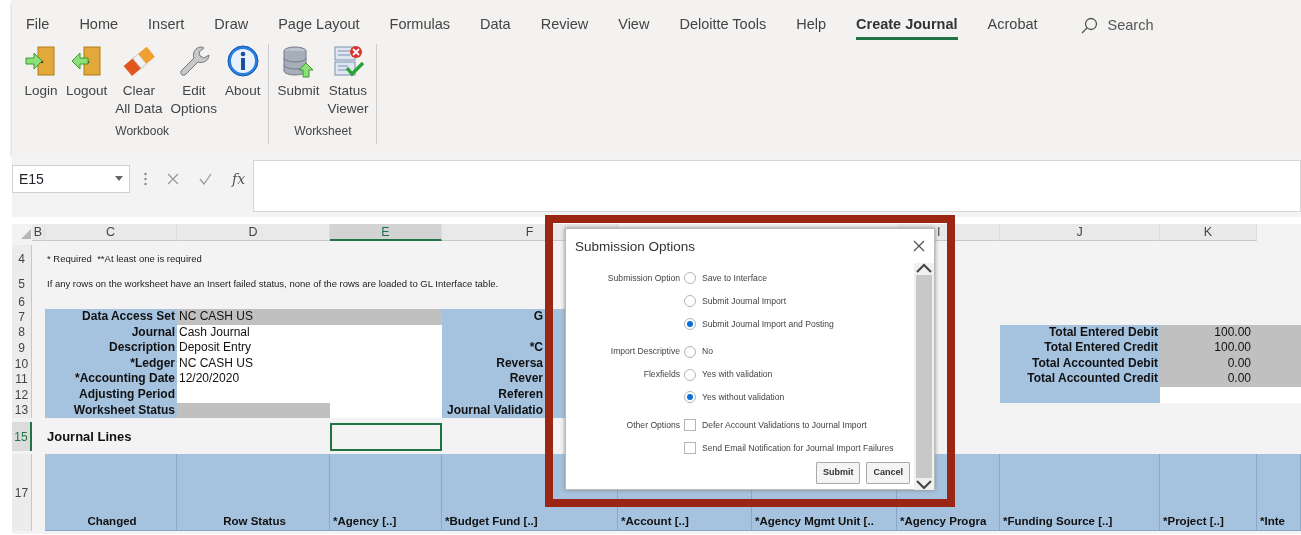  Describe the element at coordinates (71, 179) in the screenshot. I see `name-box: E15` at that location.